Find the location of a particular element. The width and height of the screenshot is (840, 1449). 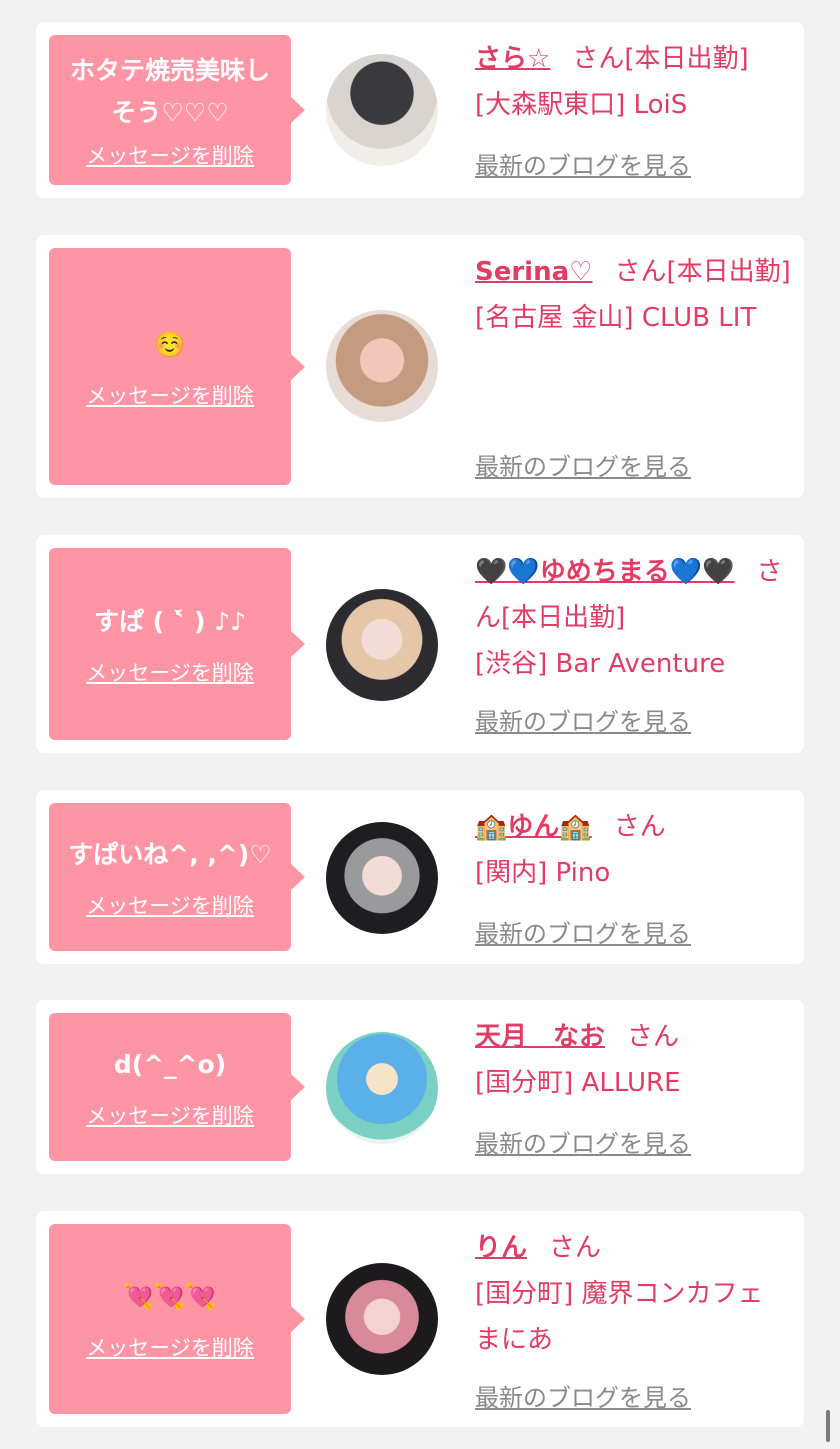

scrollbar is located at coordinates (828, 1426).